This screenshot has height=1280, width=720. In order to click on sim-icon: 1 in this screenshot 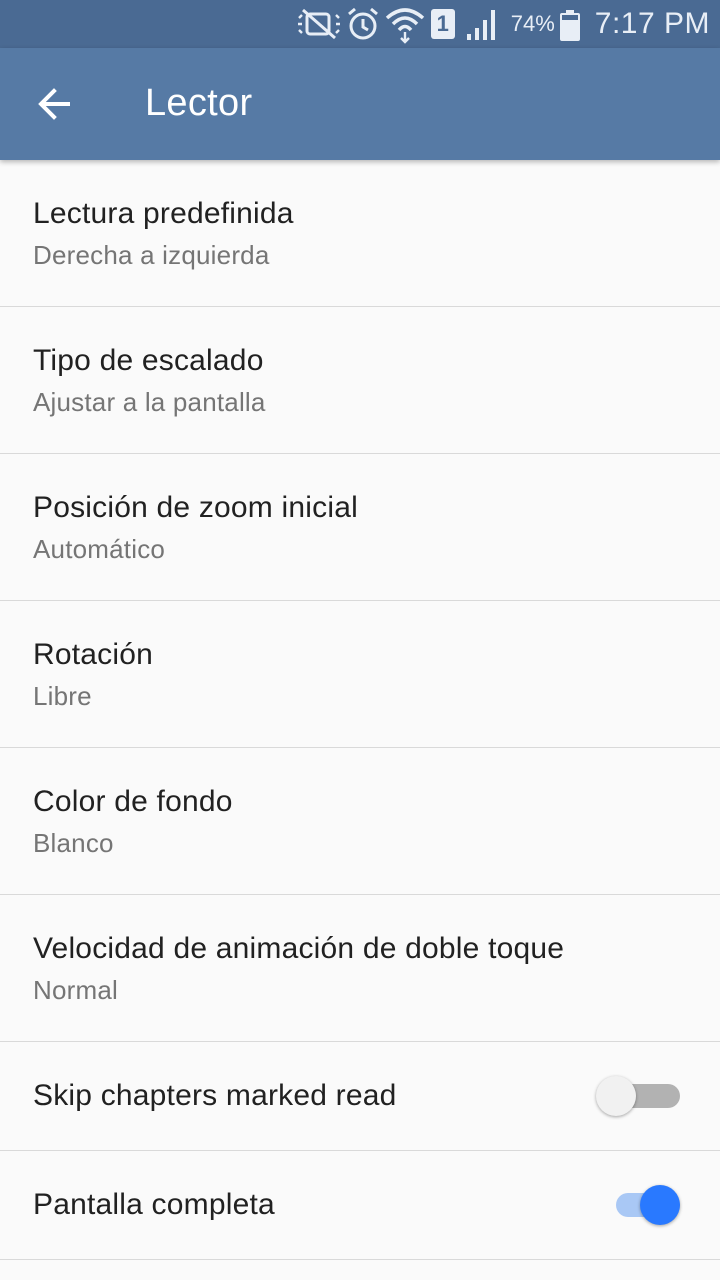, I will do `click(442, 24)`.